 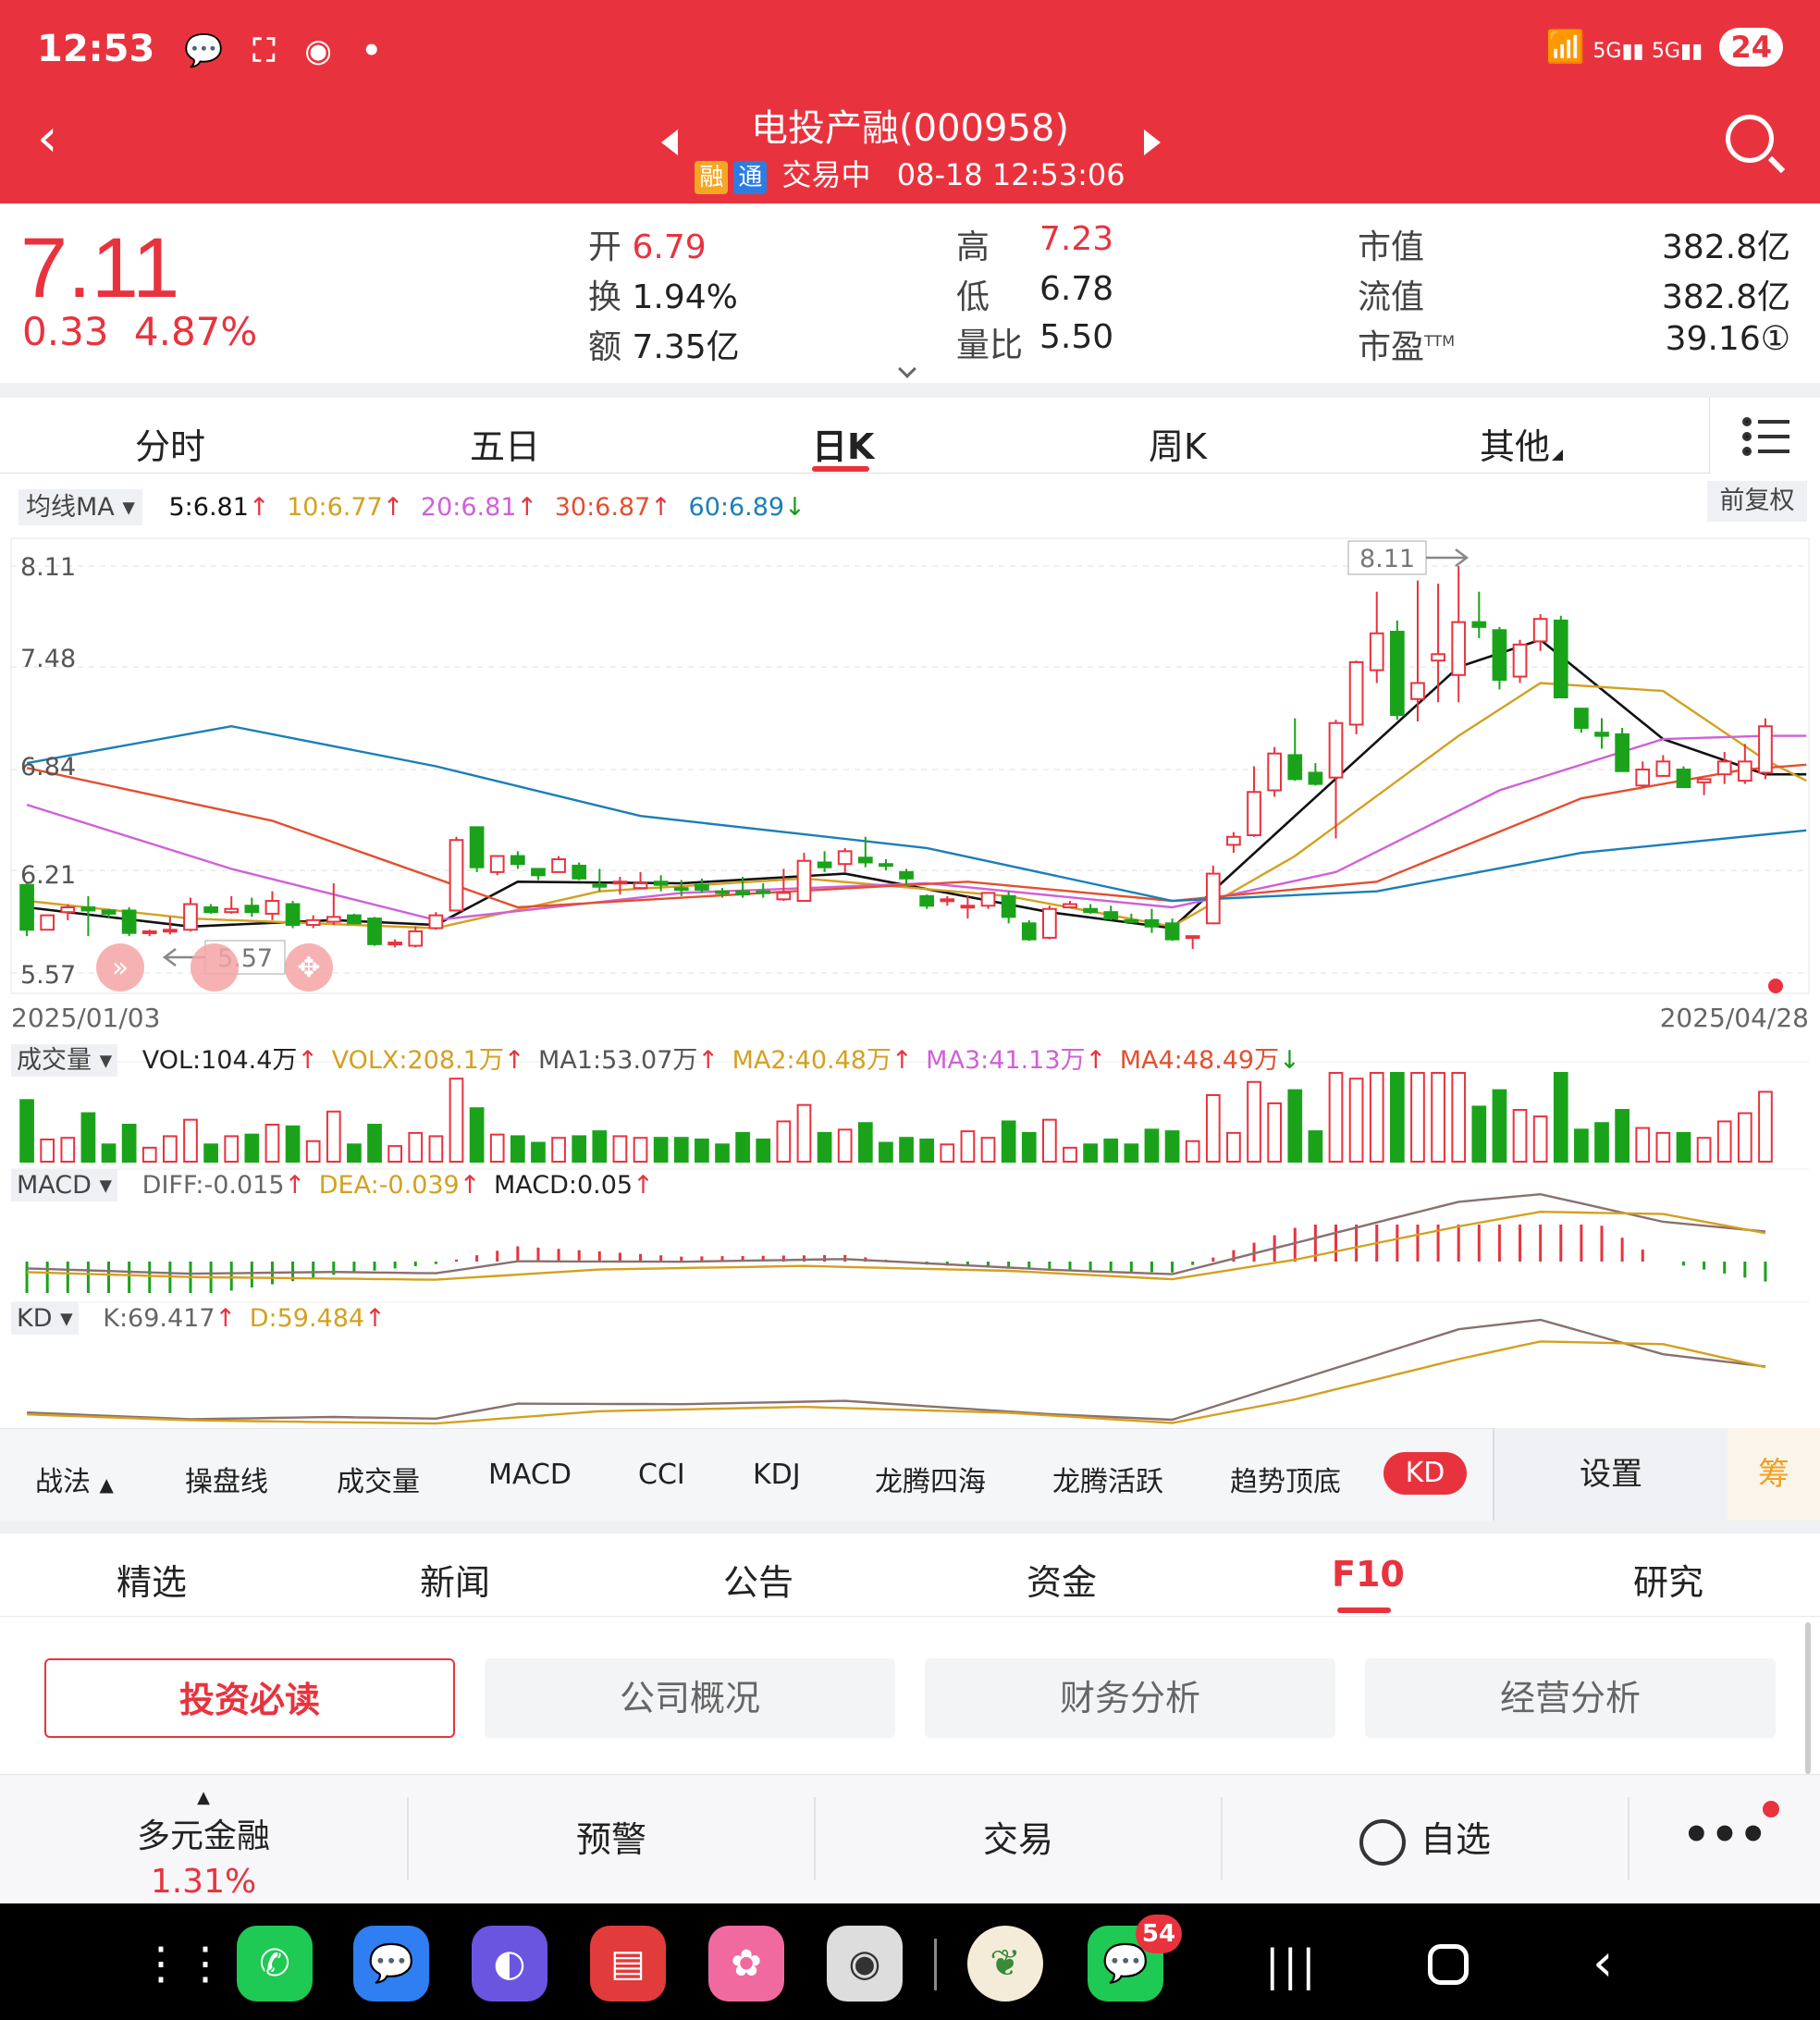 I want to click on fq-button: 前复权, so click(x=1757, y=501).